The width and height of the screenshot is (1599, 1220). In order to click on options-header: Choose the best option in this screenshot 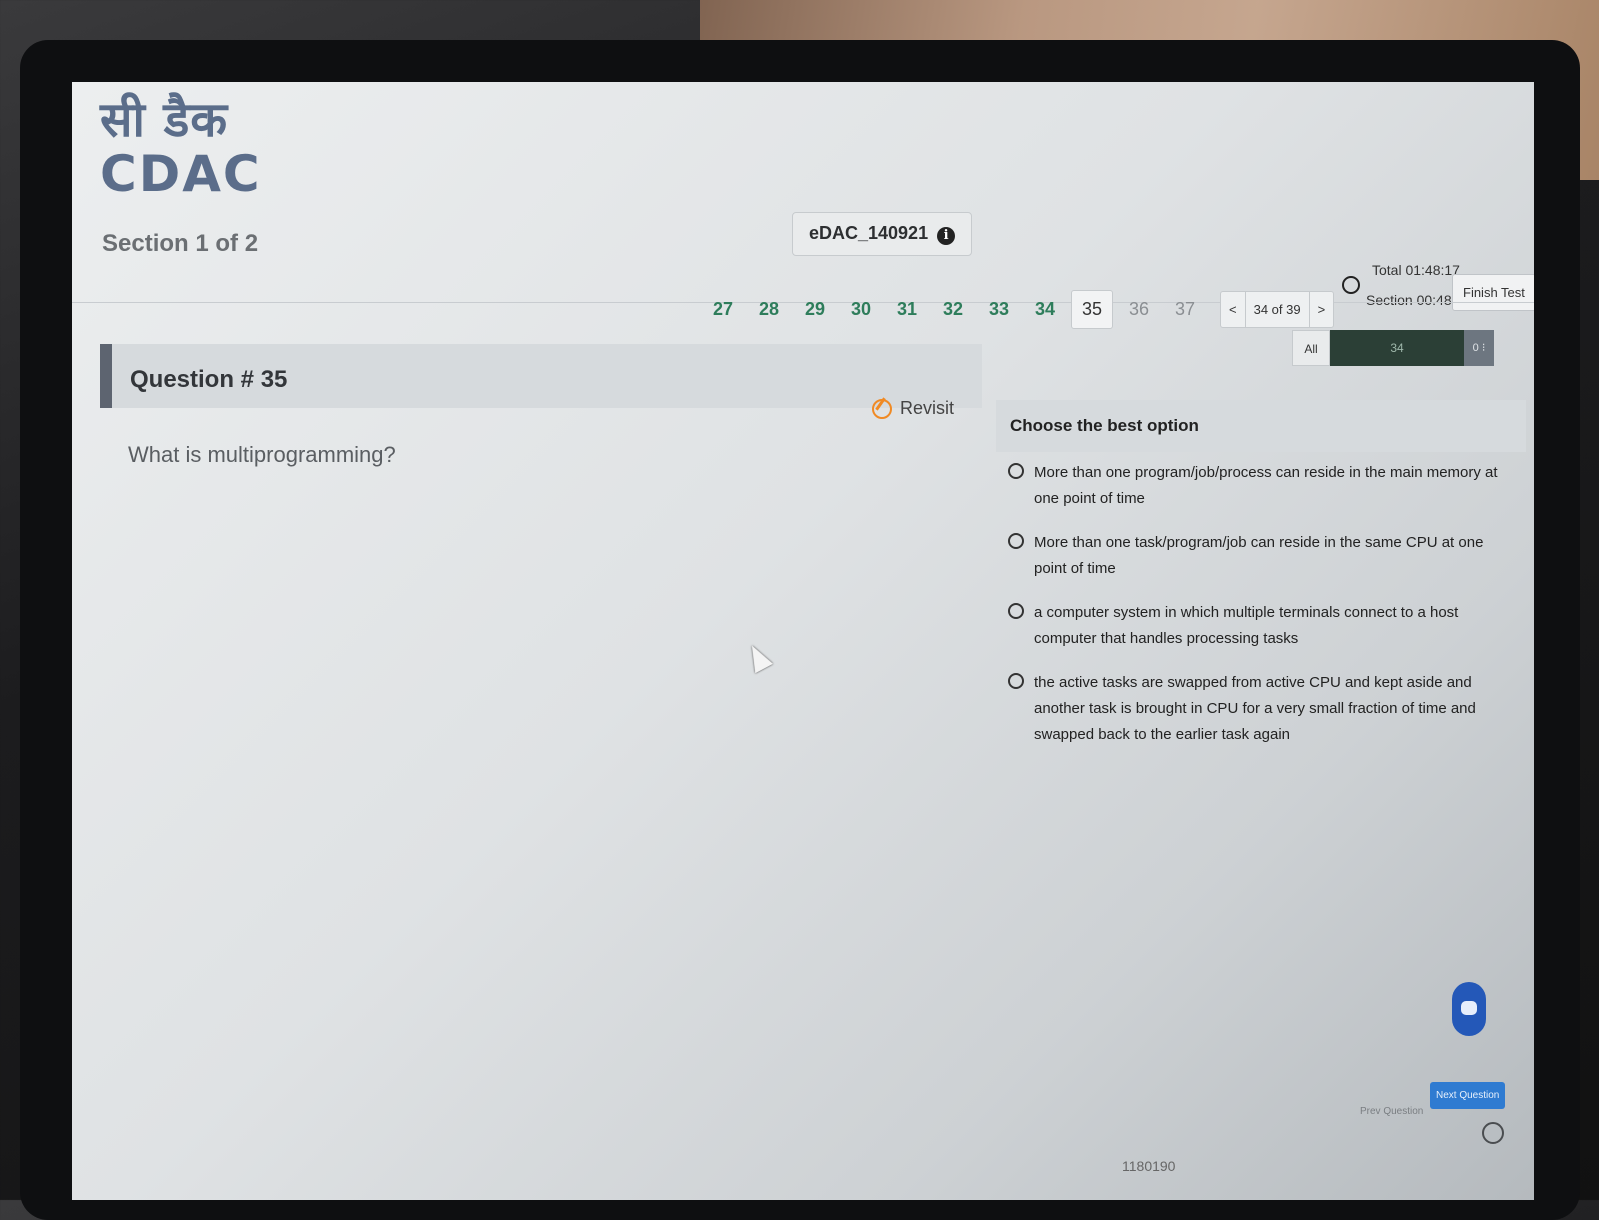, I will do `click(1261, 426)`.